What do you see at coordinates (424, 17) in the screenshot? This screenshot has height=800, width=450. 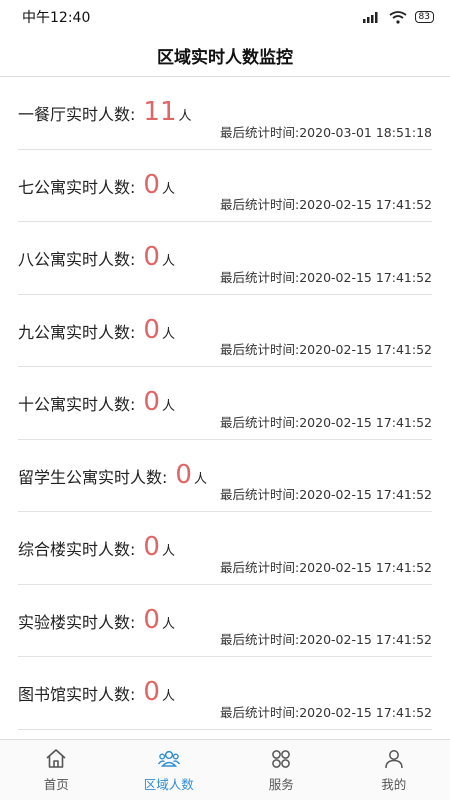 I see `battery-icon: 83` at bounding box center [424, 17].